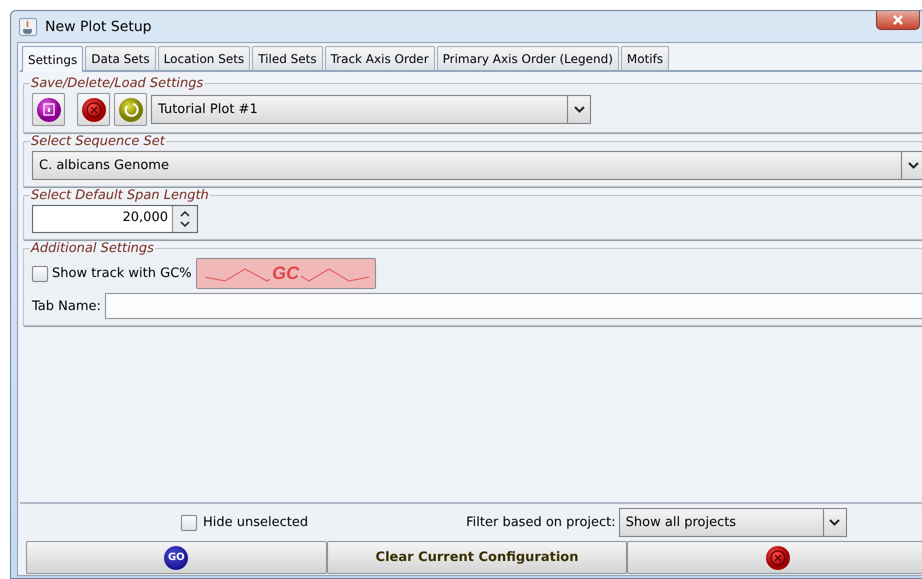  What do you see at coordinates (527, 58) in the screenshot?
I see `tab: Primary Axis Order (Legend)` at bounding box center [527, 58].